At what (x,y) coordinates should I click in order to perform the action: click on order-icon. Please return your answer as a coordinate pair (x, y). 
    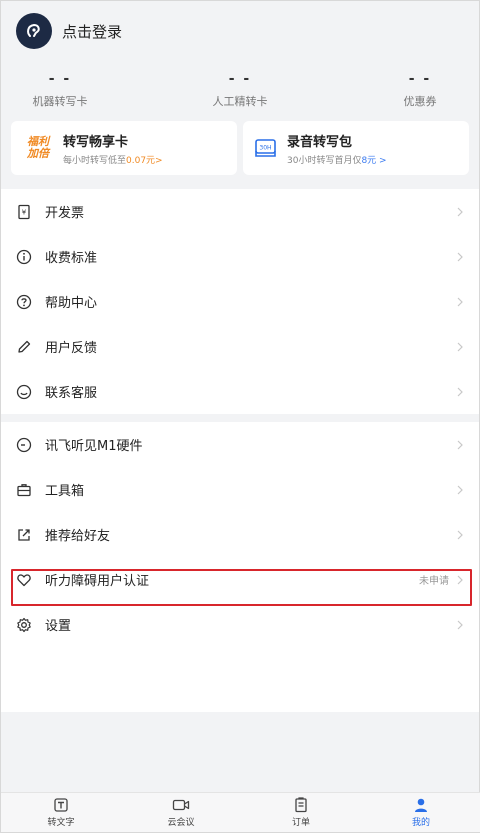
    Looking at the image, I should click on (301, 805).